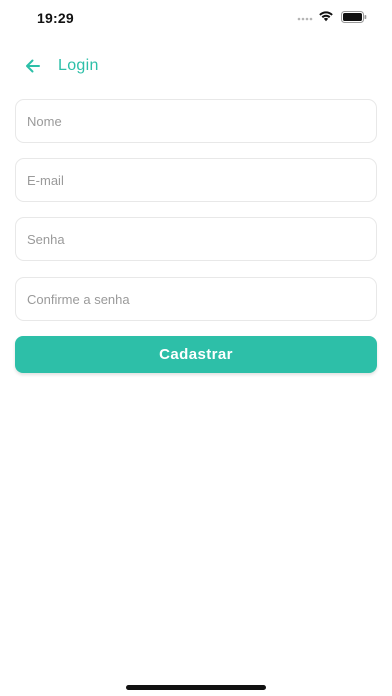 This screenshot has height=696, width=392. I want to click on battery-icon, so click(354, 17).